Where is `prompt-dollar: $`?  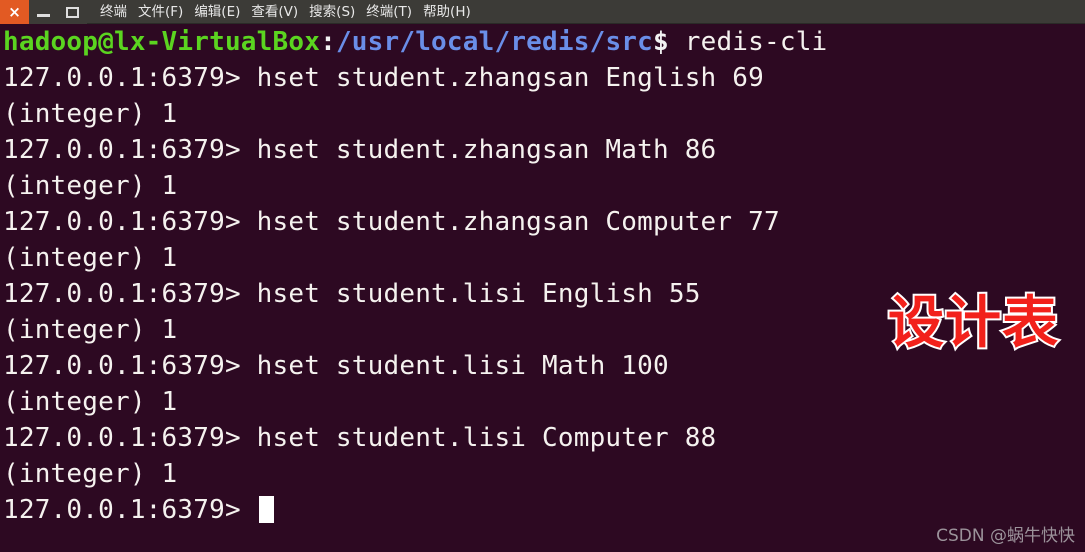 prompt-dollar: $ is located at coordinates (669, 42).